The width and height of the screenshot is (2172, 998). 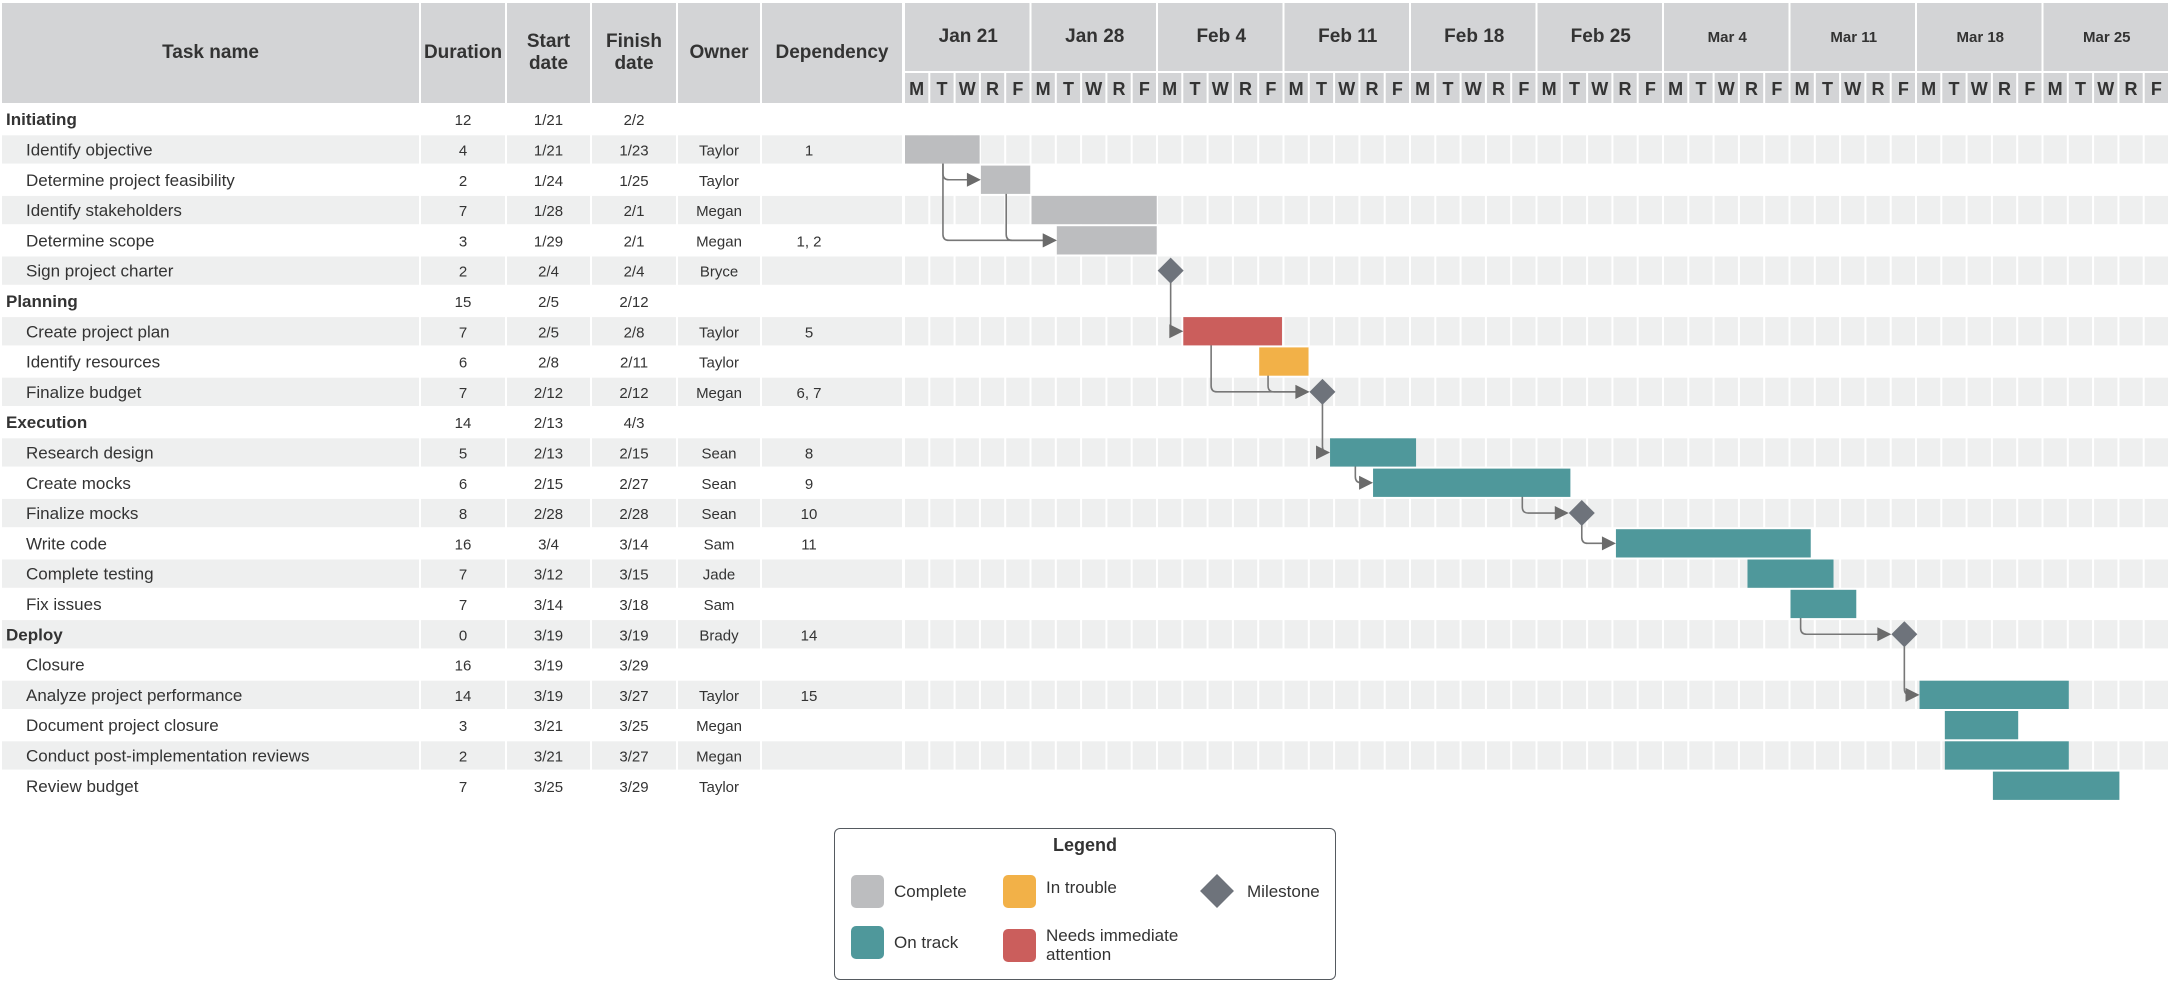 What do you see at coordinates (463, 150) in the screenshot?
I see `cell-duration: 4` at bounding box center [463, 150].